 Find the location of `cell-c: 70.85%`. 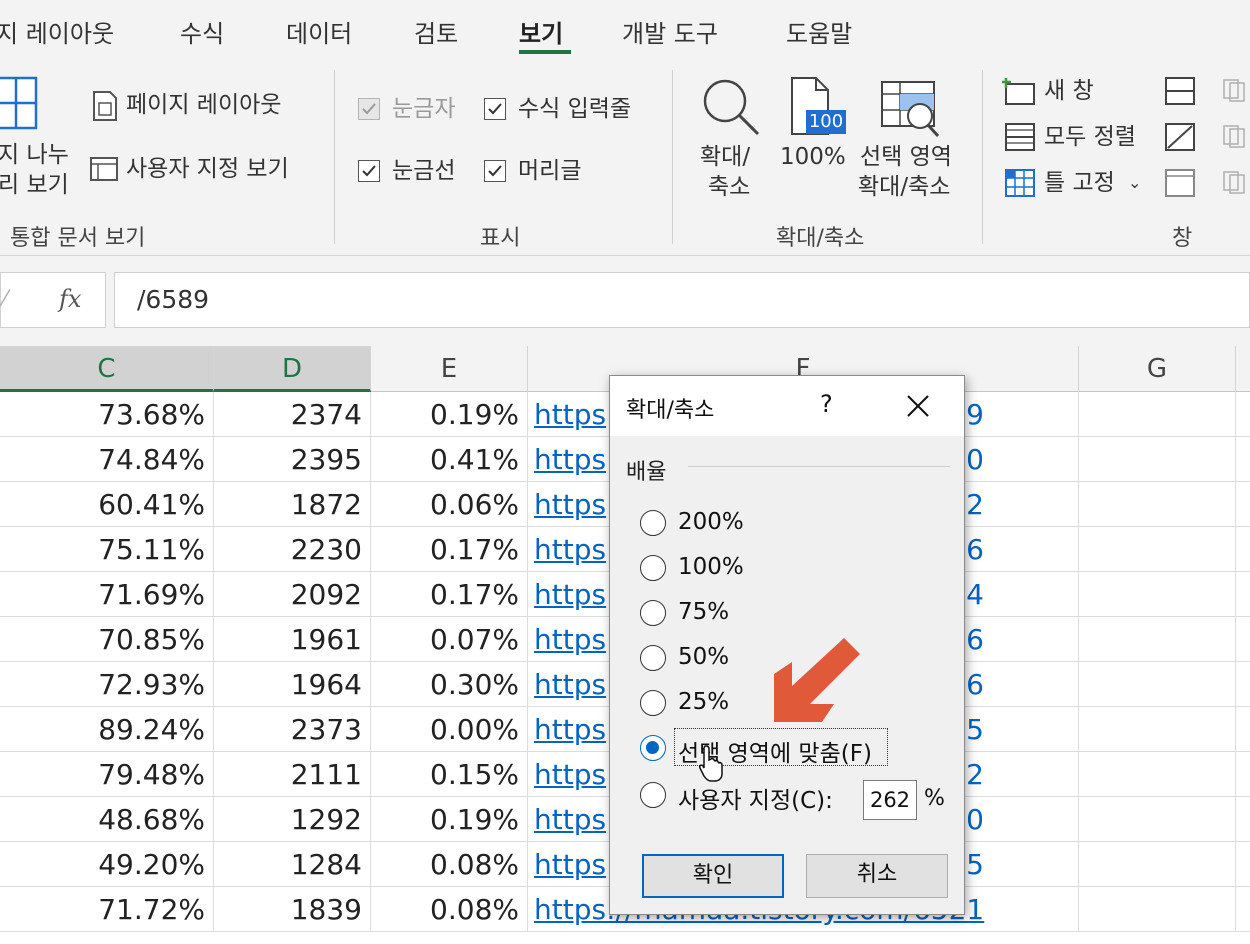

cell-c: 70.85% is located at coordinates (107, 639).